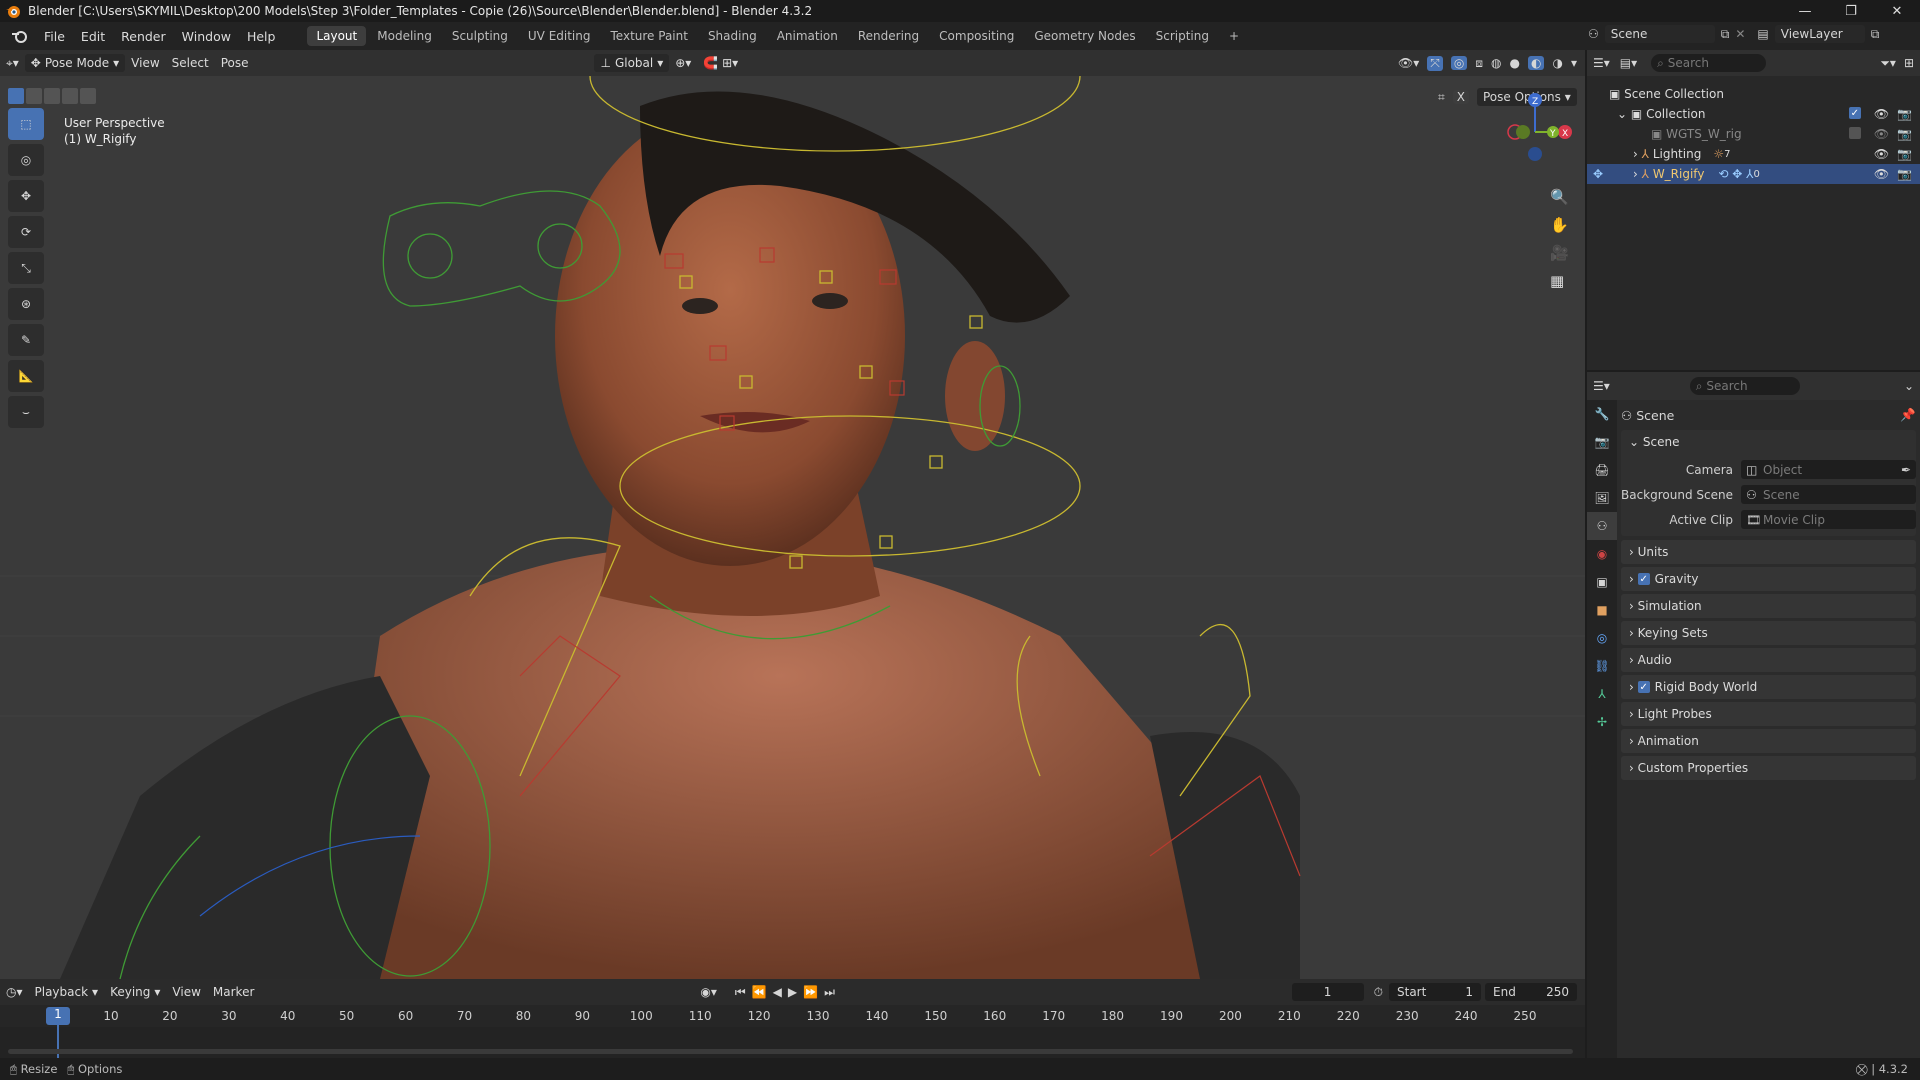 This screenshot has height=1080, width=1920. I want to click on light-probes-panel: › Light Probes, so click(1768, 714).